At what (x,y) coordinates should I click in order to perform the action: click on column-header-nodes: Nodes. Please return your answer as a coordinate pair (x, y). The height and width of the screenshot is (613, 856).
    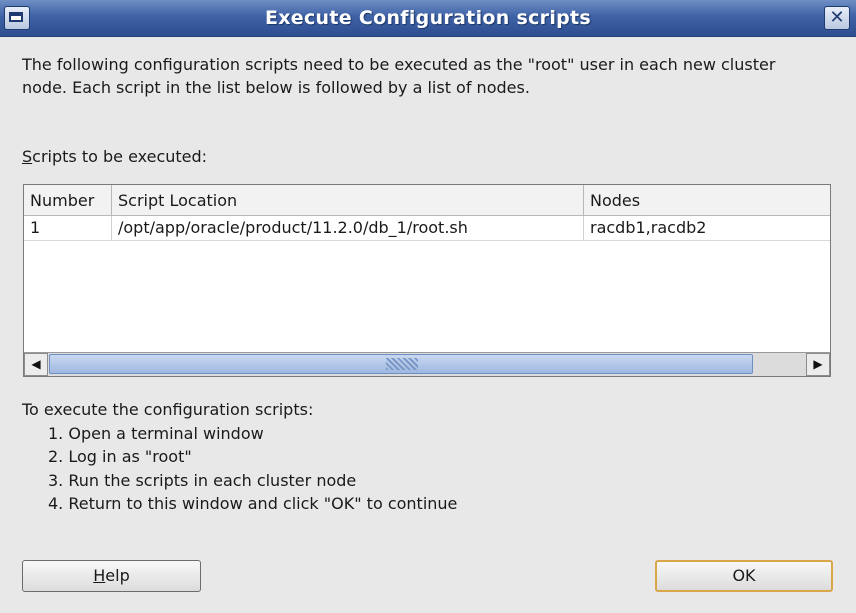
    Looking at the image, I should click on (707, 200).